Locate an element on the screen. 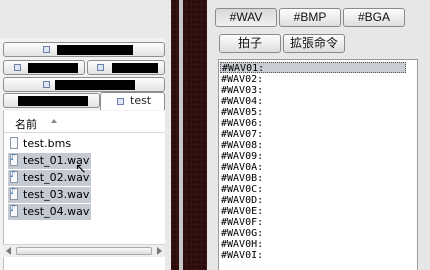  tab-test: test is located at coordinates (132, 101).